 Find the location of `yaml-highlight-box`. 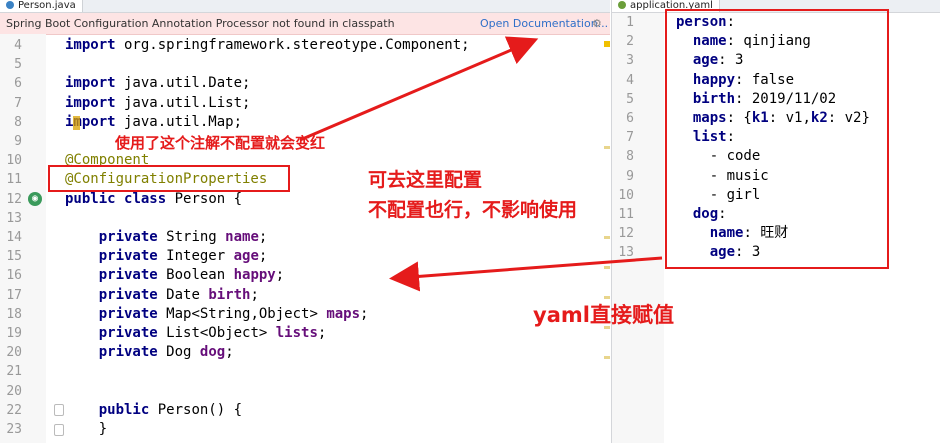

yaml-highlight-box is located at coordinates (777, 139).